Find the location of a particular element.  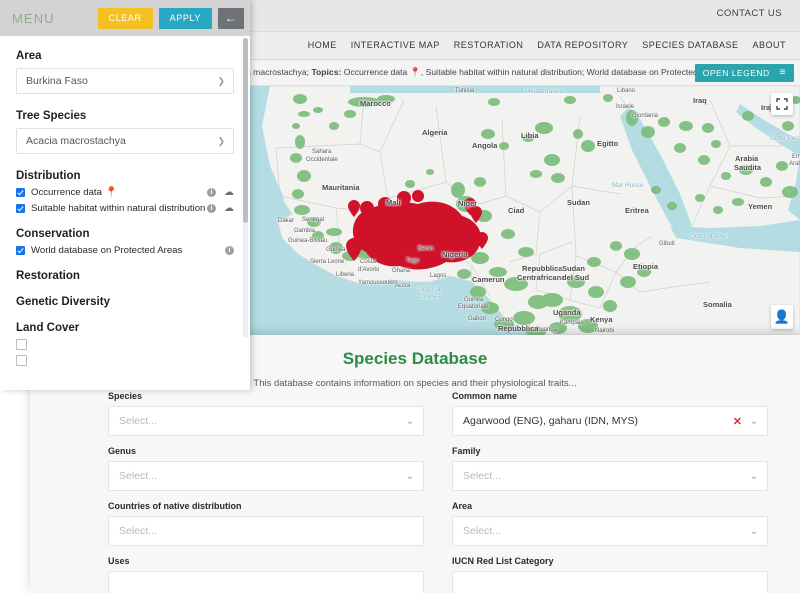

species-field-label: Countries of native distribution is located at coordinates (175, 506).